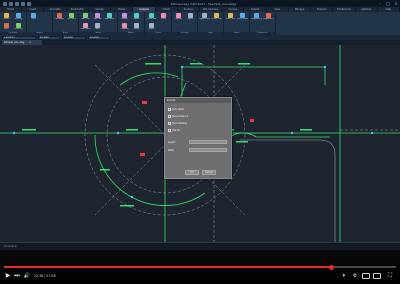 Image resolution: width=400 pixels, height=284 pixels. Describe the element at coordinates (242, 17) in the screenshot. I see `parcel-report-button: Parcel Report` at that location.